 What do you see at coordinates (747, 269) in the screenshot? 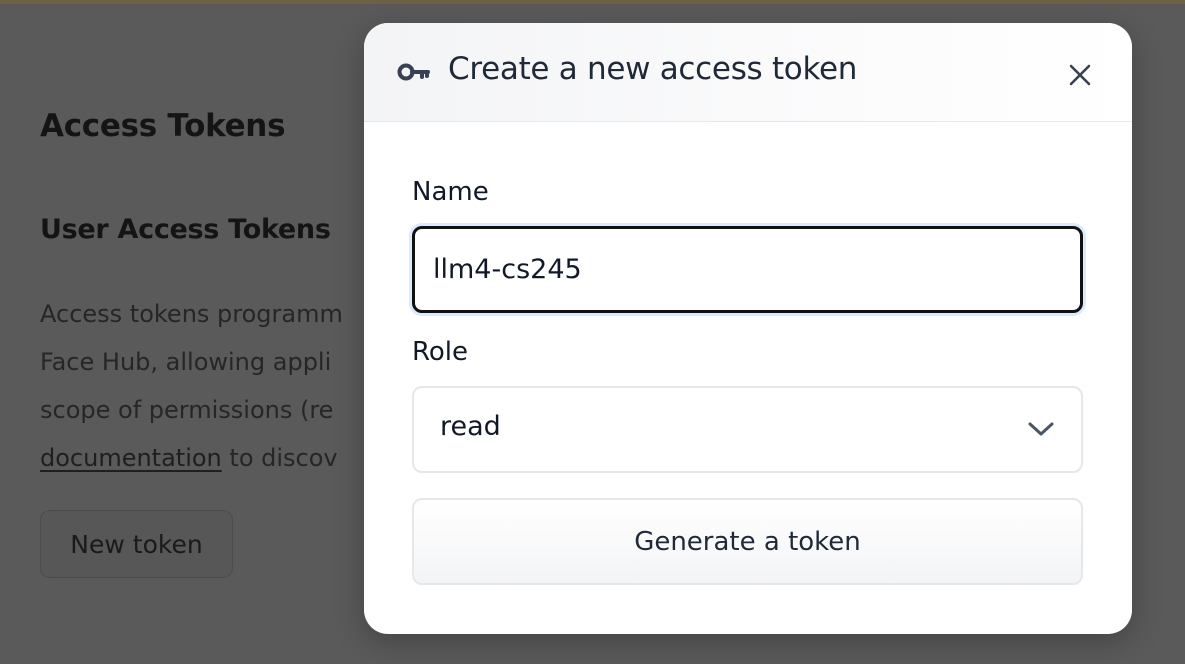
I see `name-input` at bounding box center [747, 269].